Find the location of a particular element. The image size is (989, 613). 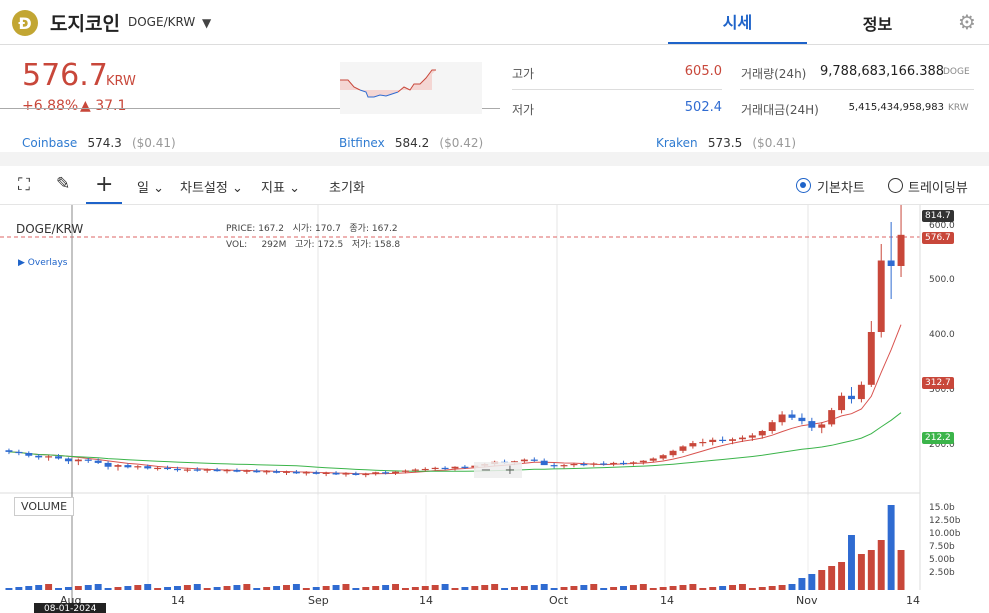

tab-info: 정보 is located at coordinates (877, 22).